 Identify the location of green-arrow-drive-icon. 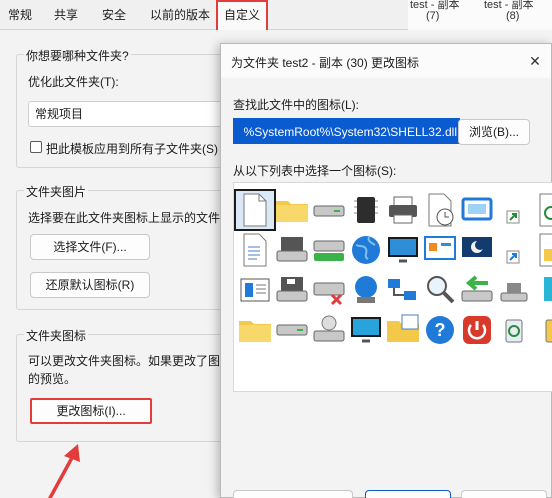
(477, 290).